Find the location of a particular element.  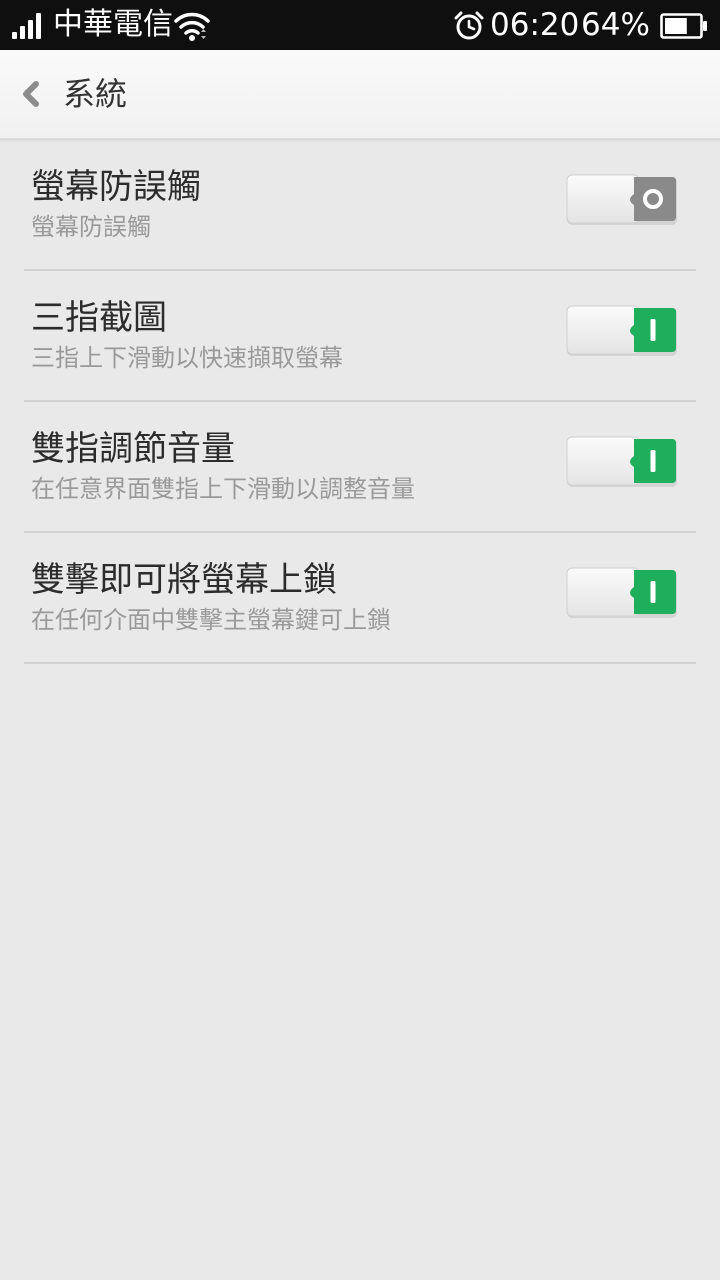

wifi-icon is located at coordinates (192, 26).